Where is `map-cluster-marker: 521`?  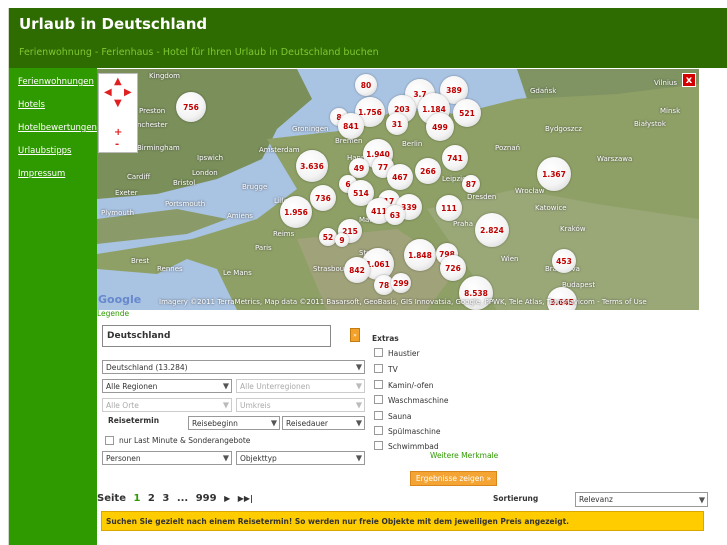 map-cluster-marker: 521 is located at coordinates (467, 113).